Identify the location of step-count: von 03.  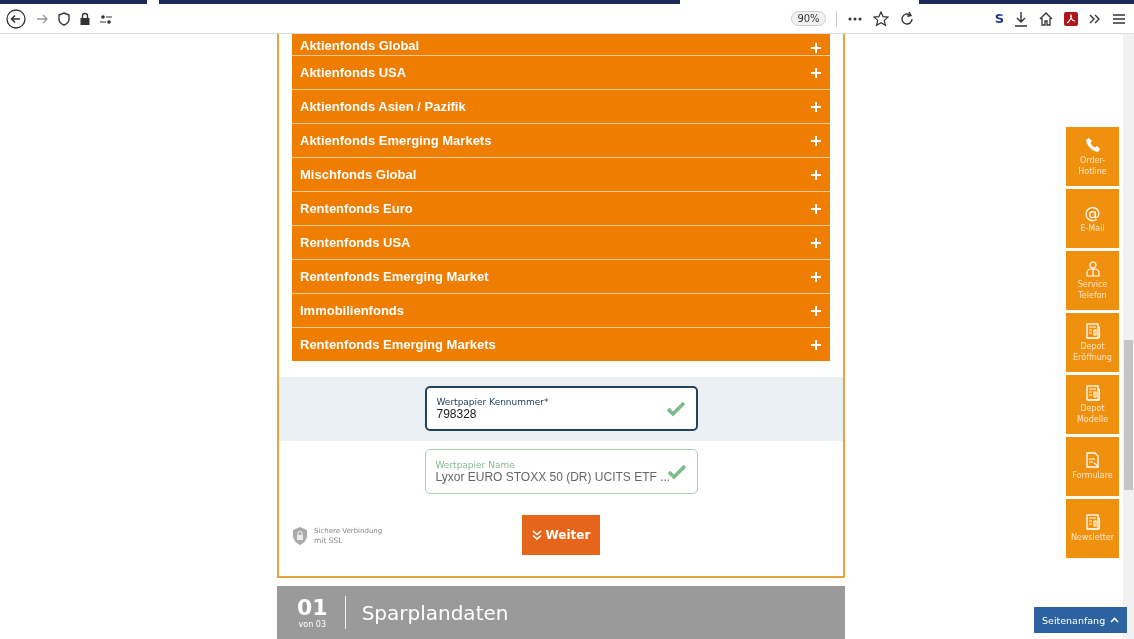
(312, 624).